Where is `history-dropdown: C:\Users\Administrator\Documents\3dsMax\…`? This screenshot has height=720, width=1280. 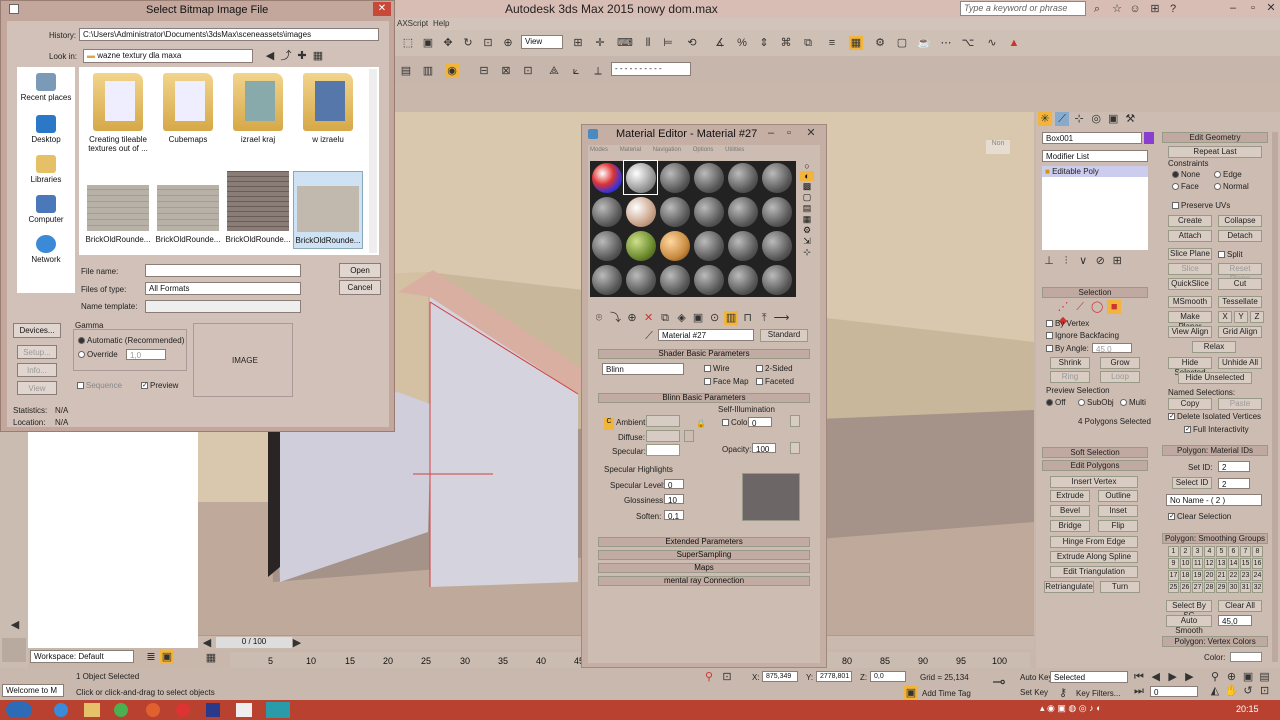
history-dropdown: C:\Users\Administrator\Documents\3dsMax\… is located at coordinates (229, 34).